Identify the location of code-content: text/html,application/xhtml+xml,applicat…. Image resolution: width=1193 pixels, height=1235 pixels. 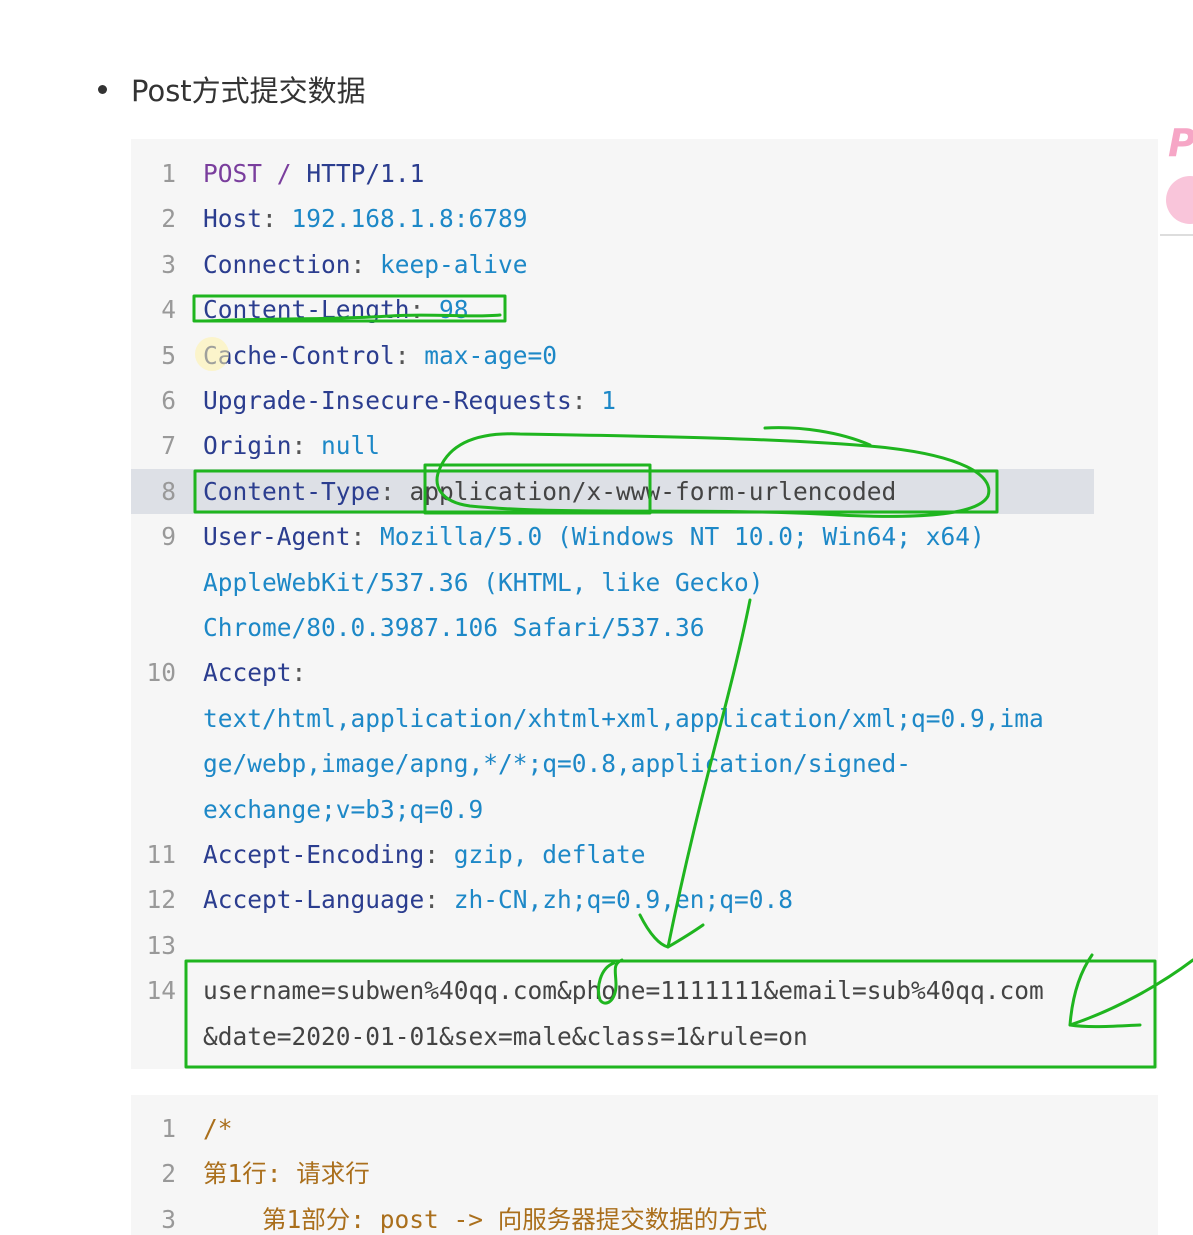
(623, 718).